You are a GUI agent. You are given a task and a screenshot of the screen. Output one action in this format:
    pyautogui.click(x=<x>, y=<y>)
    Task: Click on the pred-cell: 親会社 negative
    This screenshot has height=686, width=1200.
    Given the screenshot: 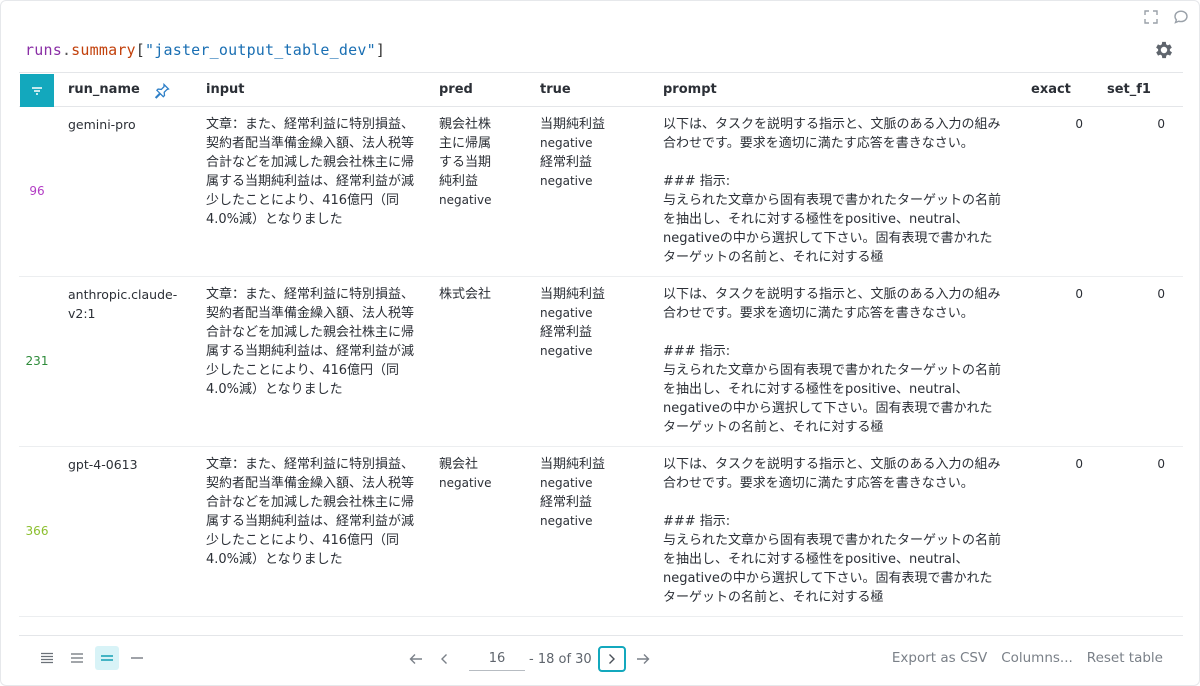 What is the action you would take?
    pyautogui.click(x=479, y=474)
    